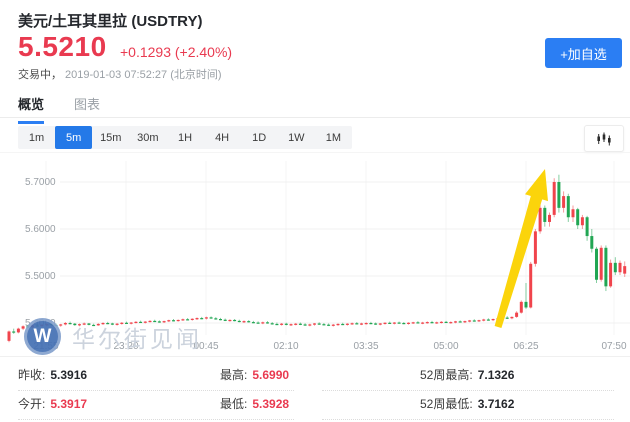 Image resolution: width=630 pixels, height=422 pixels. Describe the element at coordinates (59, 109) in the screenshot. I see `view-tabs: 概览 图表` at that location.